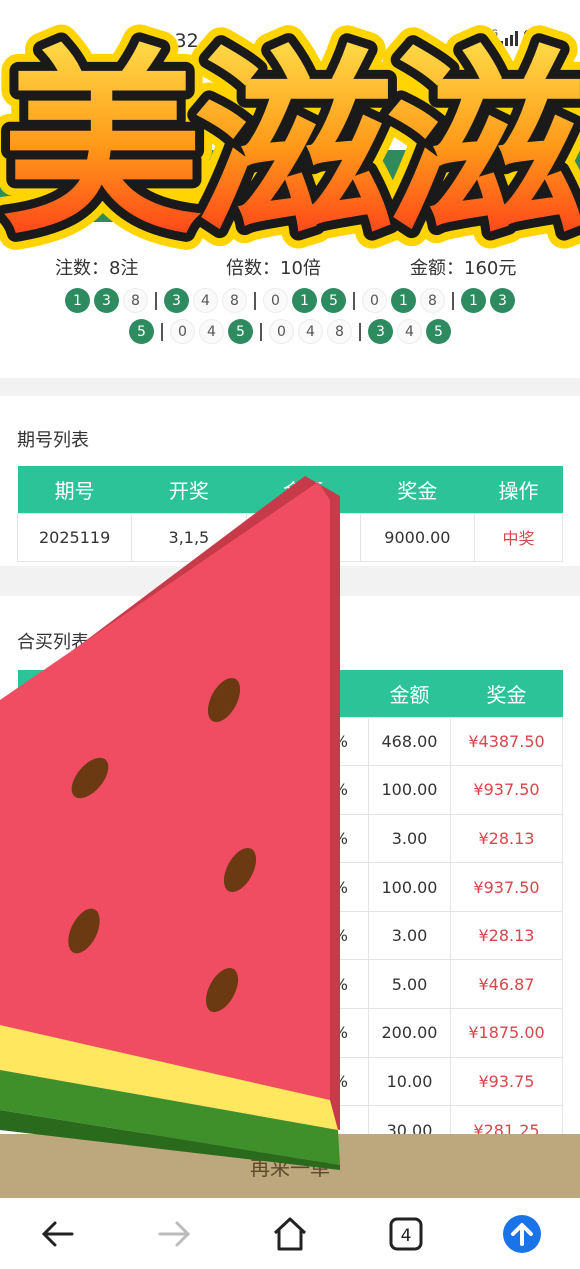  What do you see at coordinates (506, 741) in the screenshot?
I see `joint-prize: ¥4387.50` at bounding box center [506, 741].